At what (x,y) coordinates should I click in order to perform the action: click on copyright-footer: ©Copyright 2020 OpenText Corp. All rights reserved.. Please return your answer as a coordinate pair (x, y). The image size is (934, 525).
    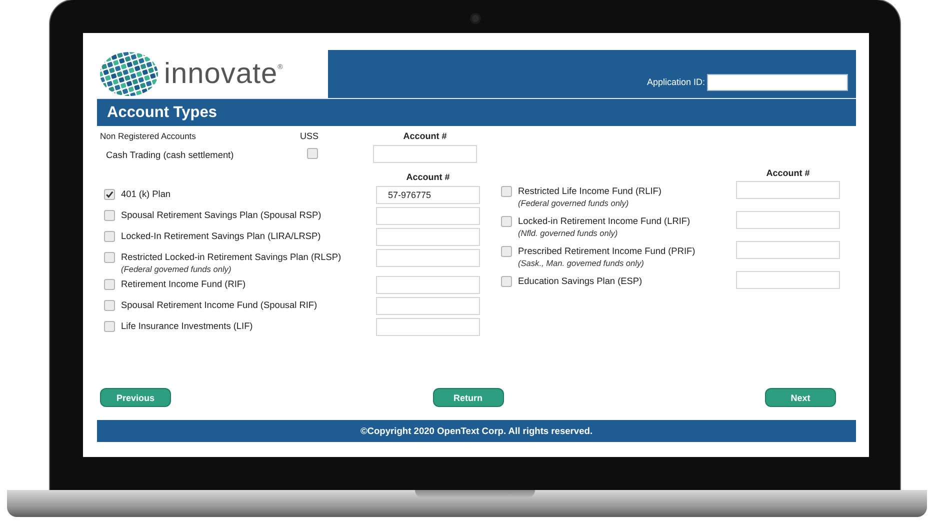
    Looking at the image, I should click on (476, 431).